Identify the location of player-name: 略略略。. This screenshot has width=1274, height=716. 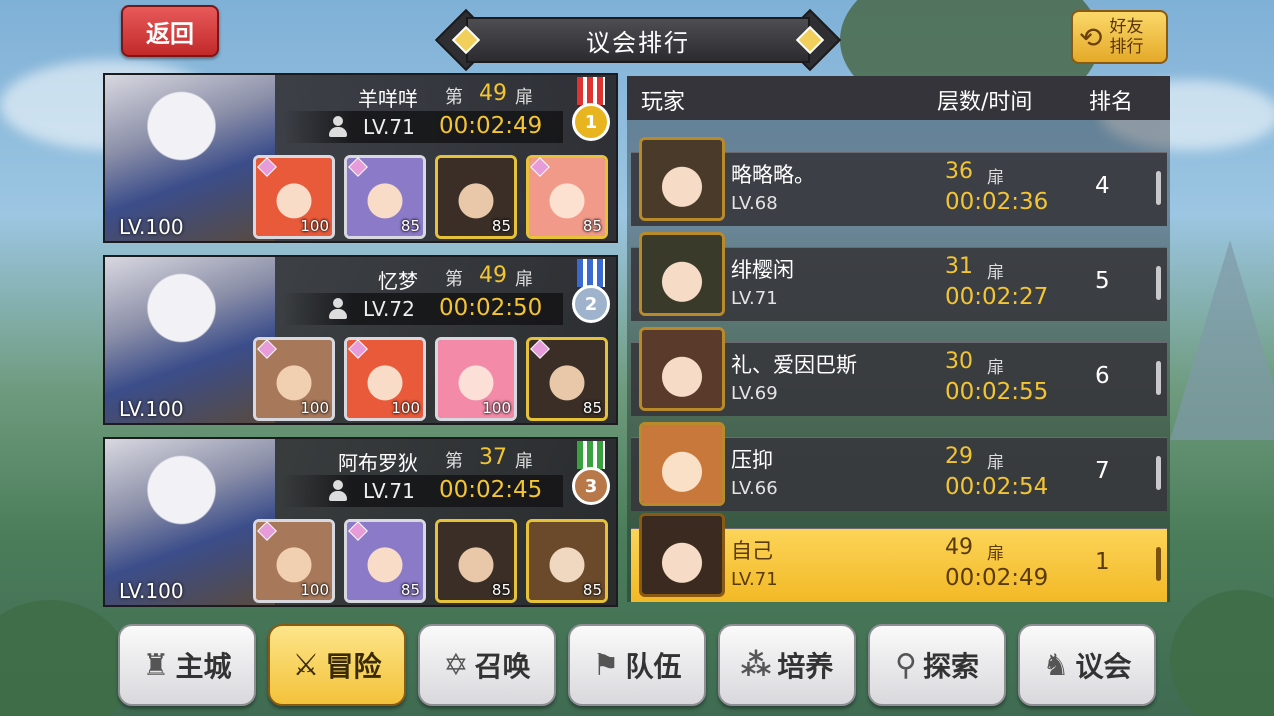
(773, 175).